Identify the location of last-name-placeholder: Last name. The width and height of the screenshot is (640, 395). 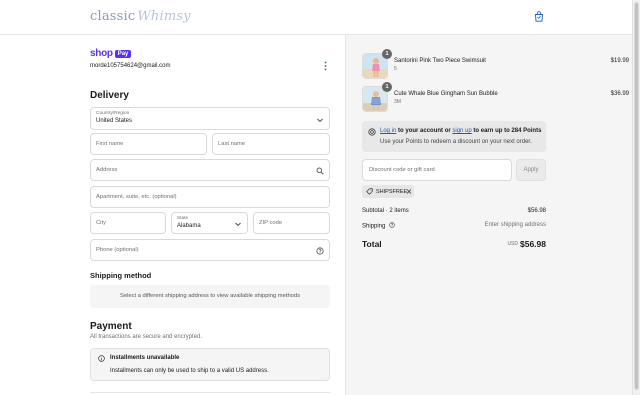
(232, 144).